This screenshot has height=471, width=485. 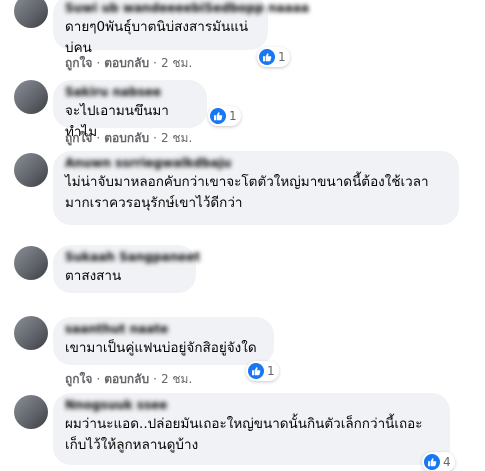 What do you see at coordinates (163, 329) in the screenshot?
I see `comment-author: saanthut naate` at bounding box center [163, 329].